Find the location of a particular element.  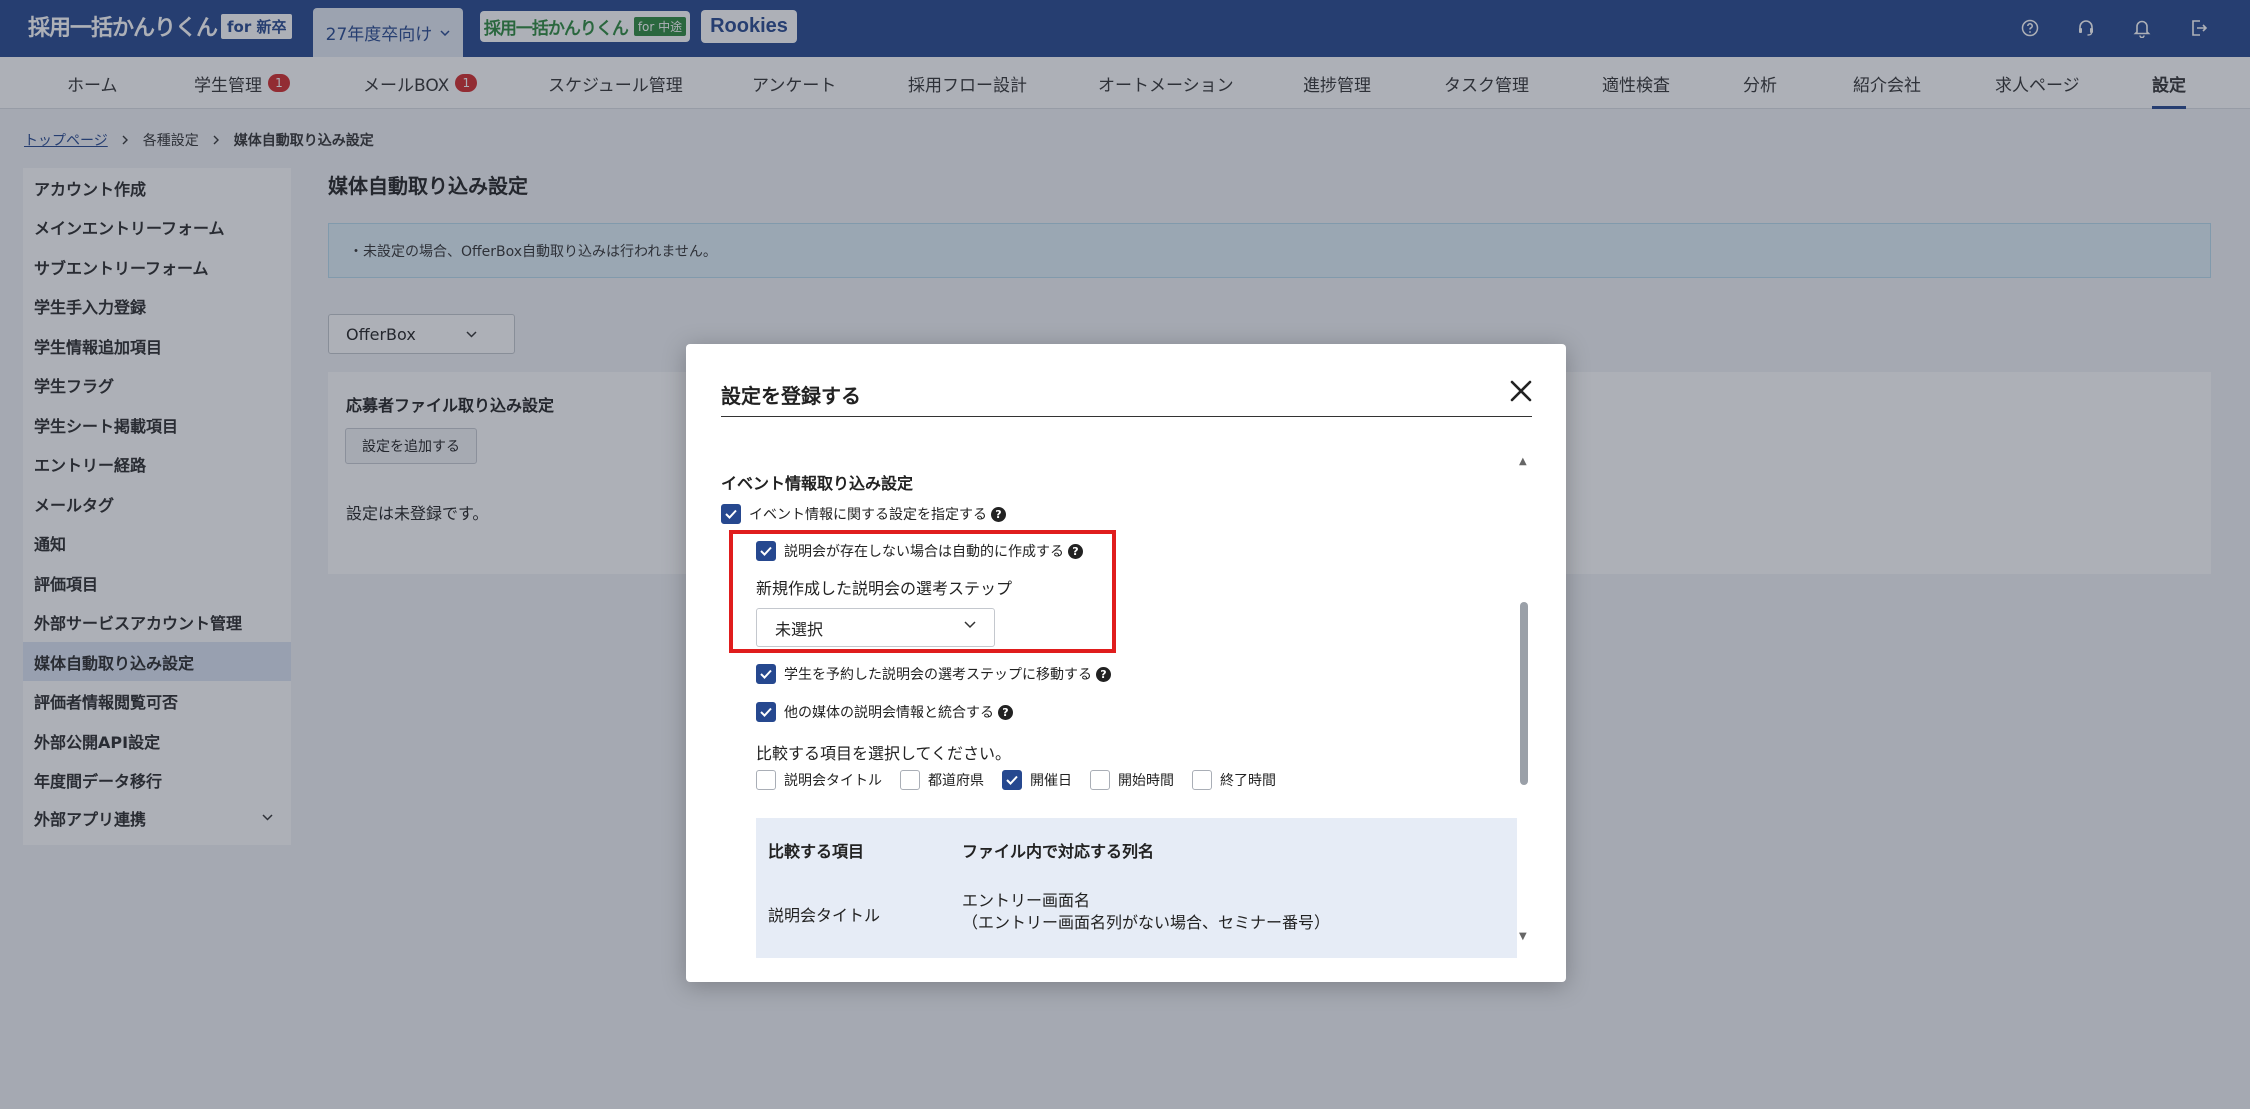

compare-prompt: 比較する項目を選択してください。 is located at coordinates (884, 753).